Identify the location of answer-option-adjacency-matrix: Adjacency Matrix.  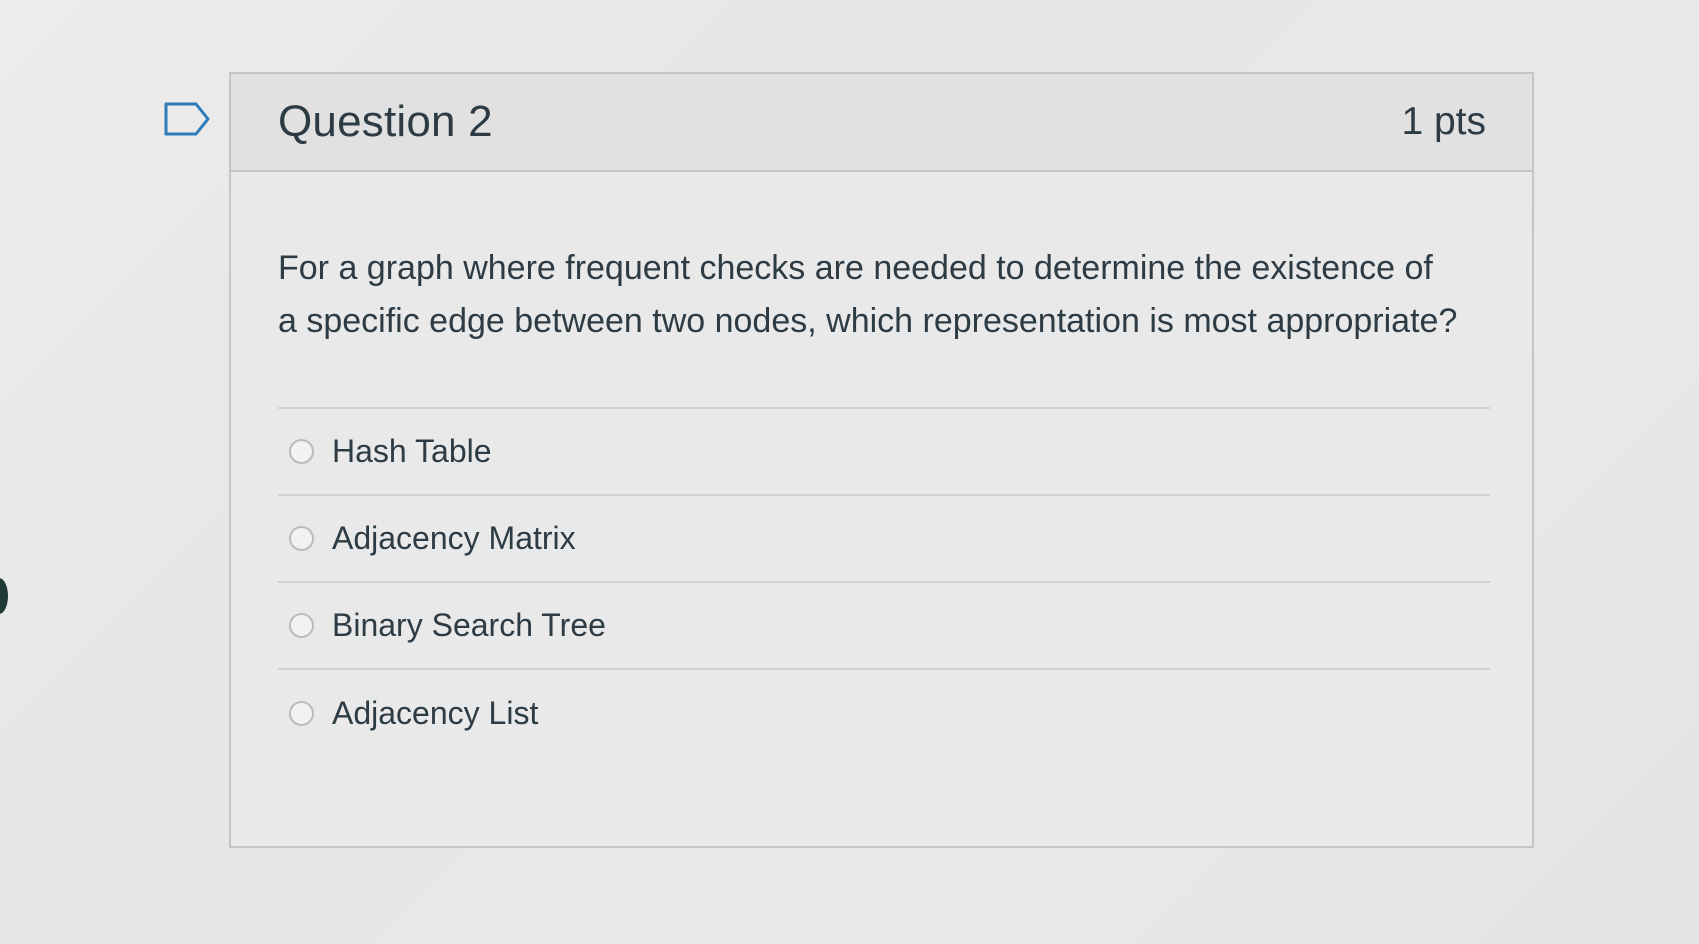
(884, 539).